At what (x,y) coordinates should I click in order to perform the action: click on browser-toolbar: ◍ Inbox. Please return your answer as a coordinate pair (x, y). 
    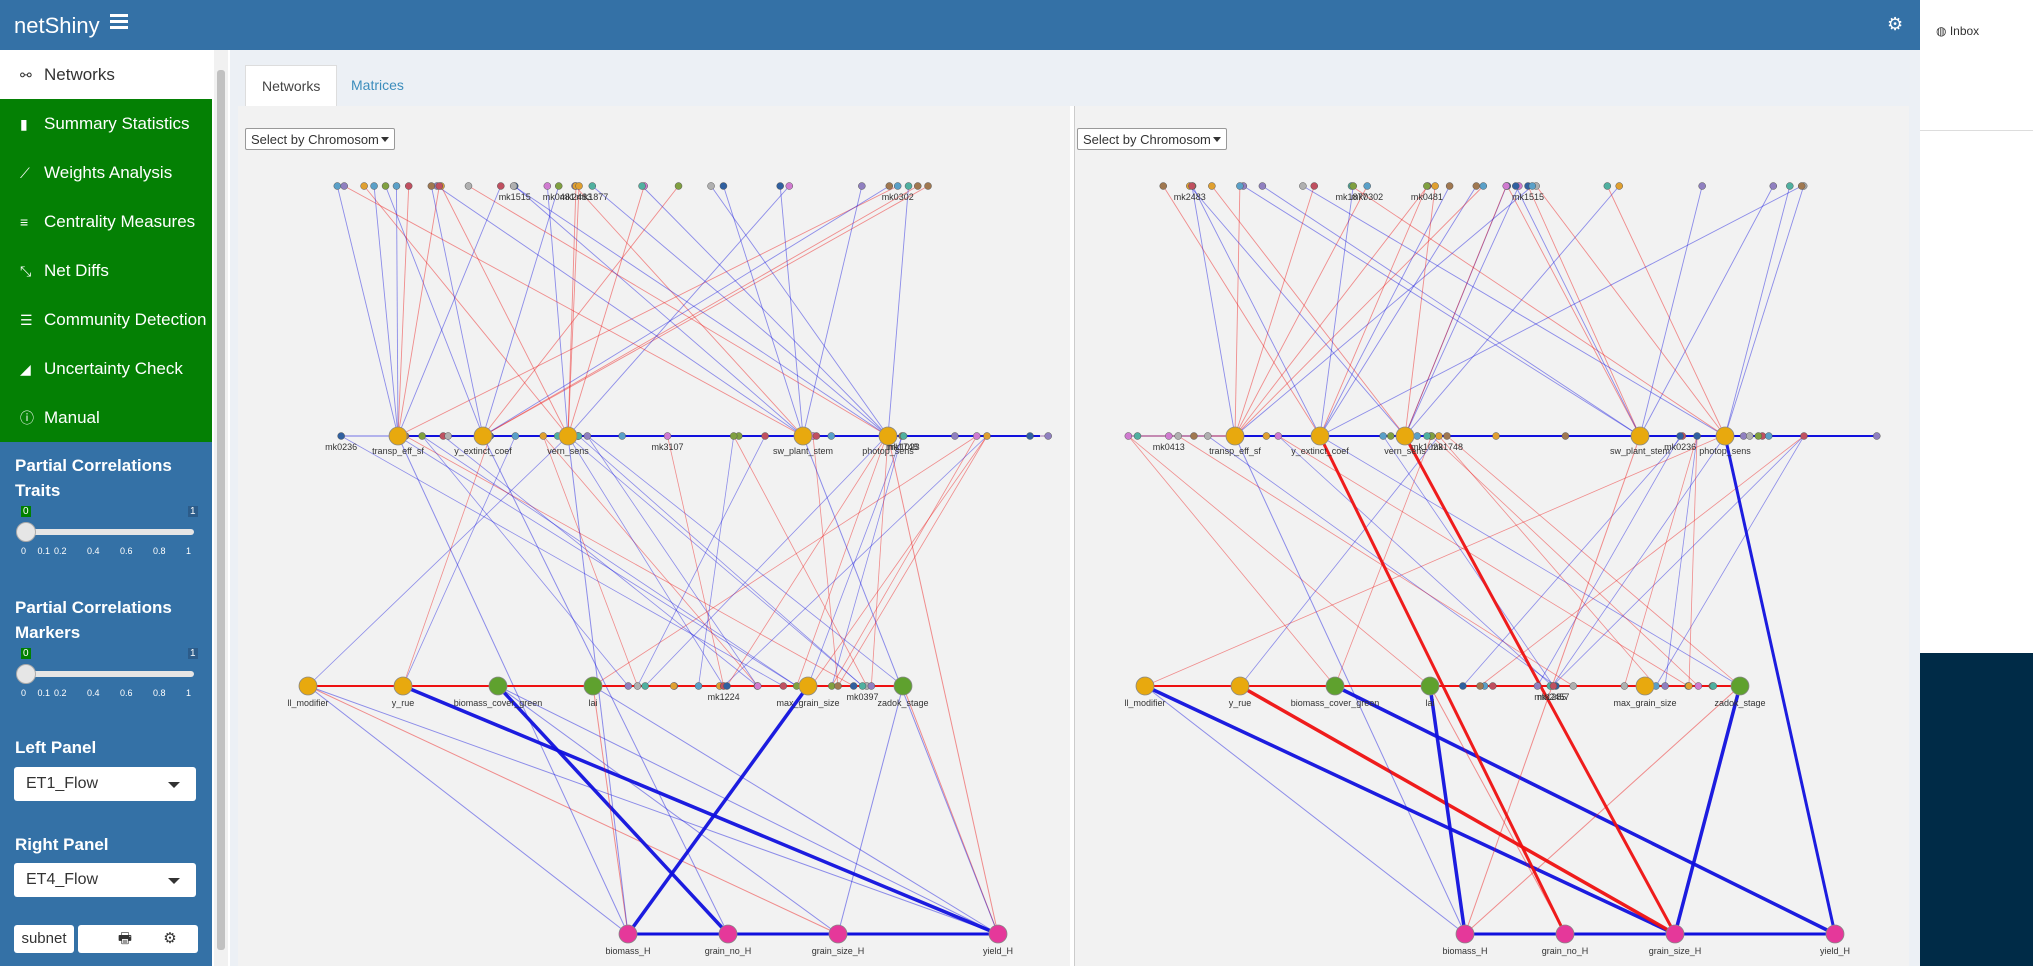
    Looking at the image, I should click on (1976, 65).